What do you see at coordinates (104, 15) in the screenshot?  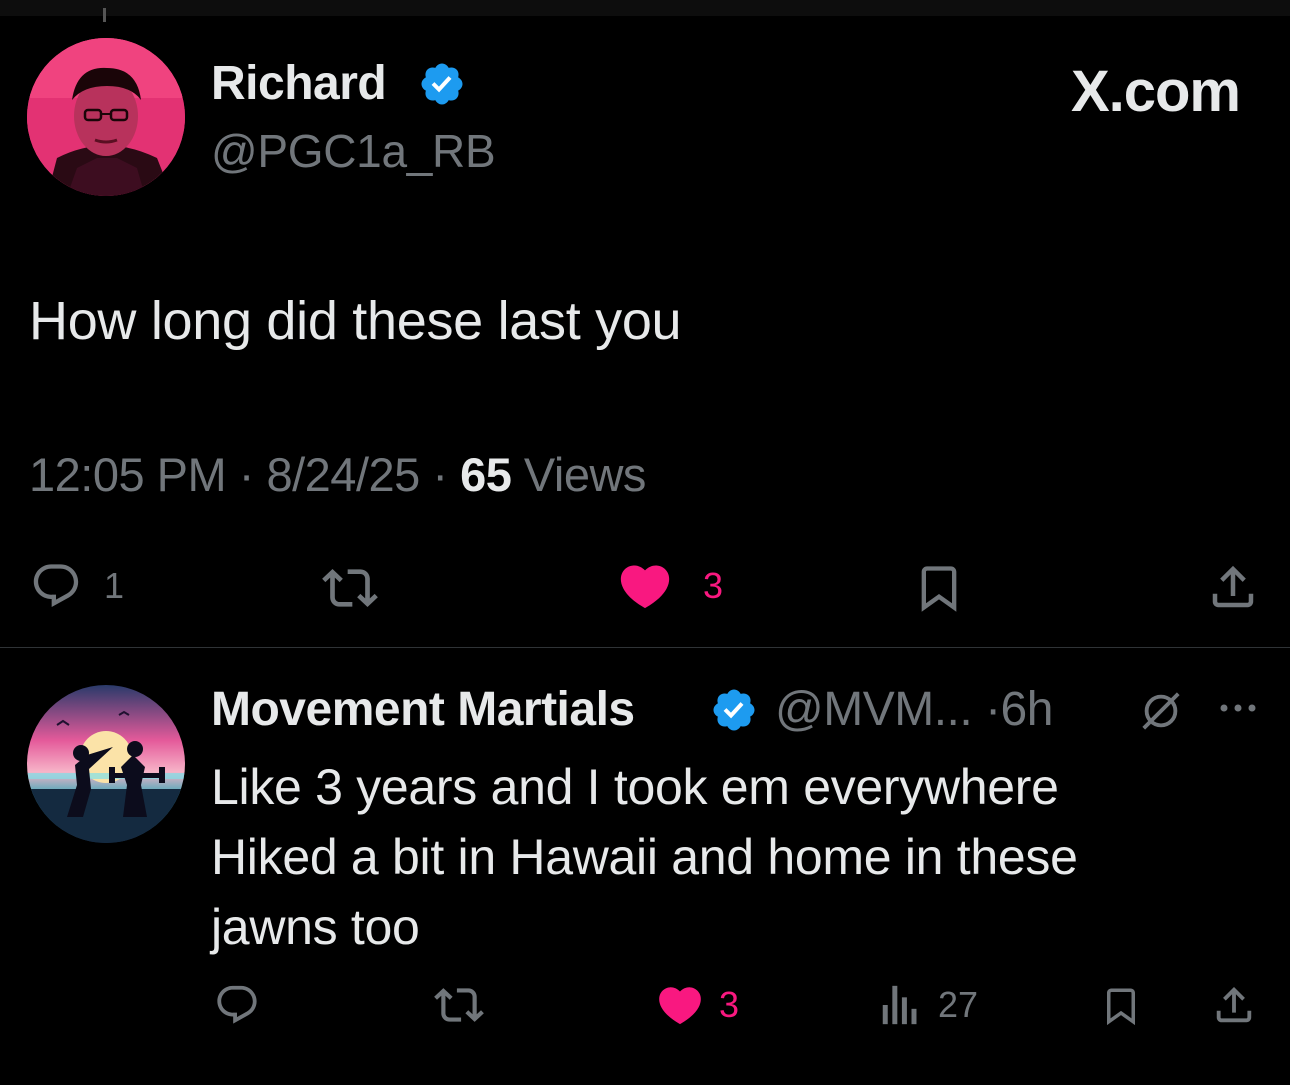 I see `top-bar-indicator` at bounding box center [104, 15].